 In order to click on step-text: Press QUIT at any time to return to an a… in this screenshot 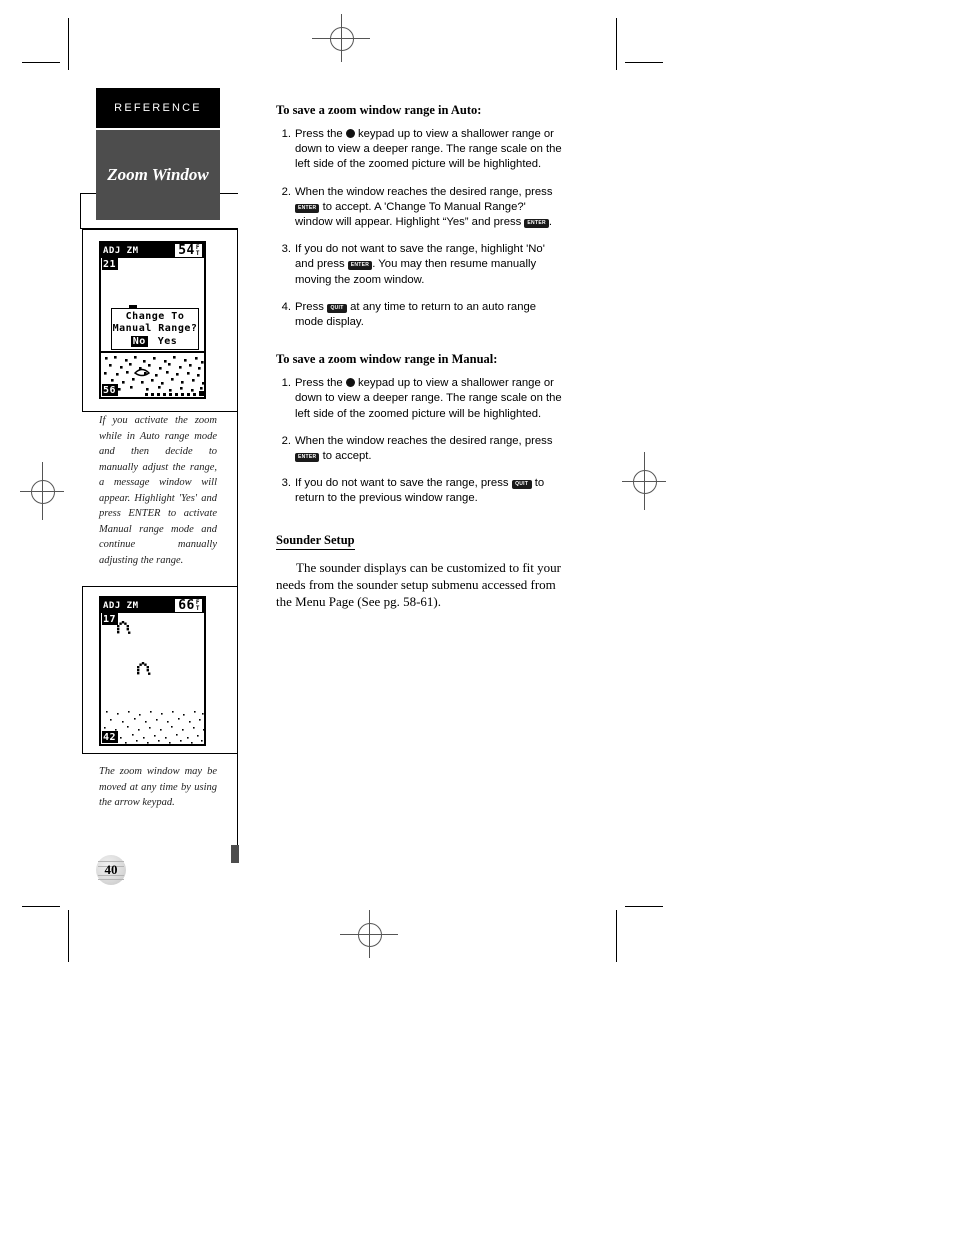, I will do `click(416, 314)`.